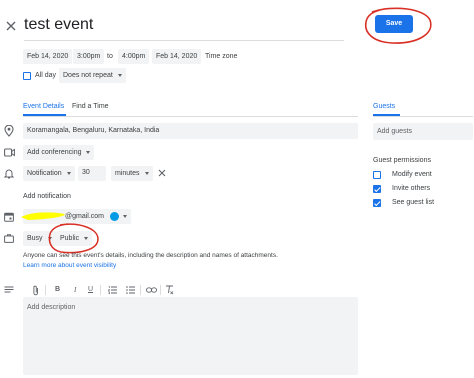 This screenshot has width=474, height=378. I want to click on title-underline, so click(184, 40).